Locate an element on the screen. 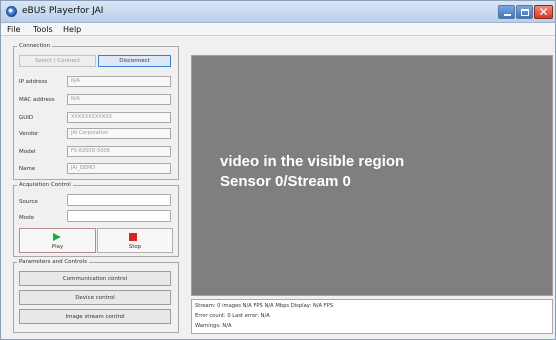  mac-address-label: MAC address is located at coordinates (37, 100).